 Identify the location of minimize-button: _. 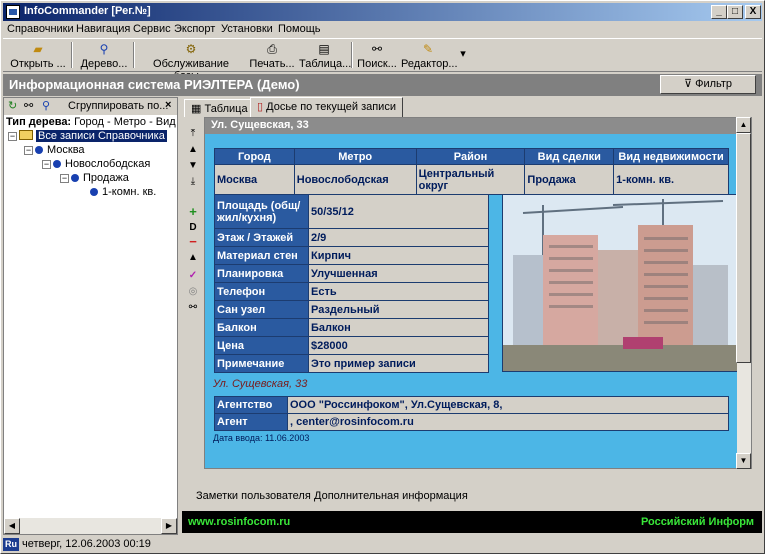
(719, 12).